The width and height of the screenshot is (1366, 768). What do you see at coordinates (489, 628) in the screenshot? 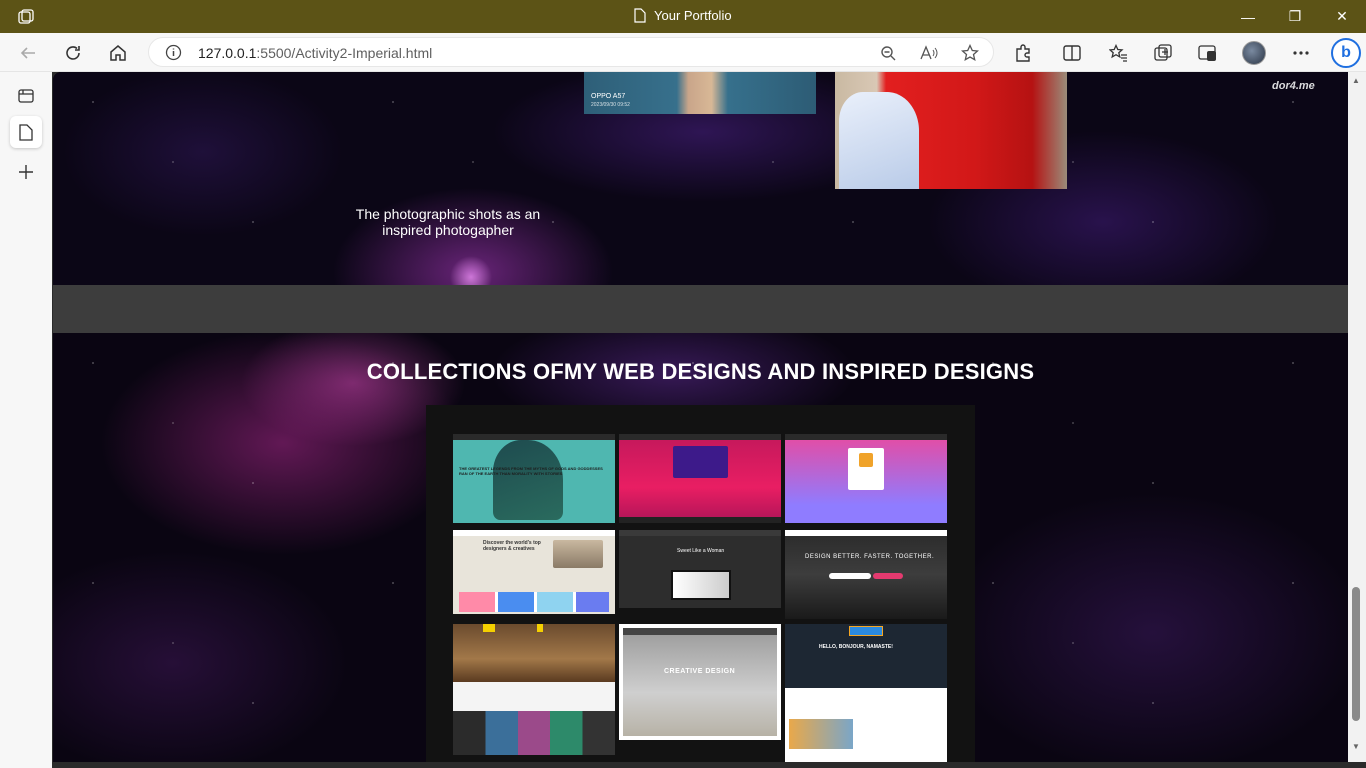
I see `thumb-yellow-tag` at bounding box center [489, 628].